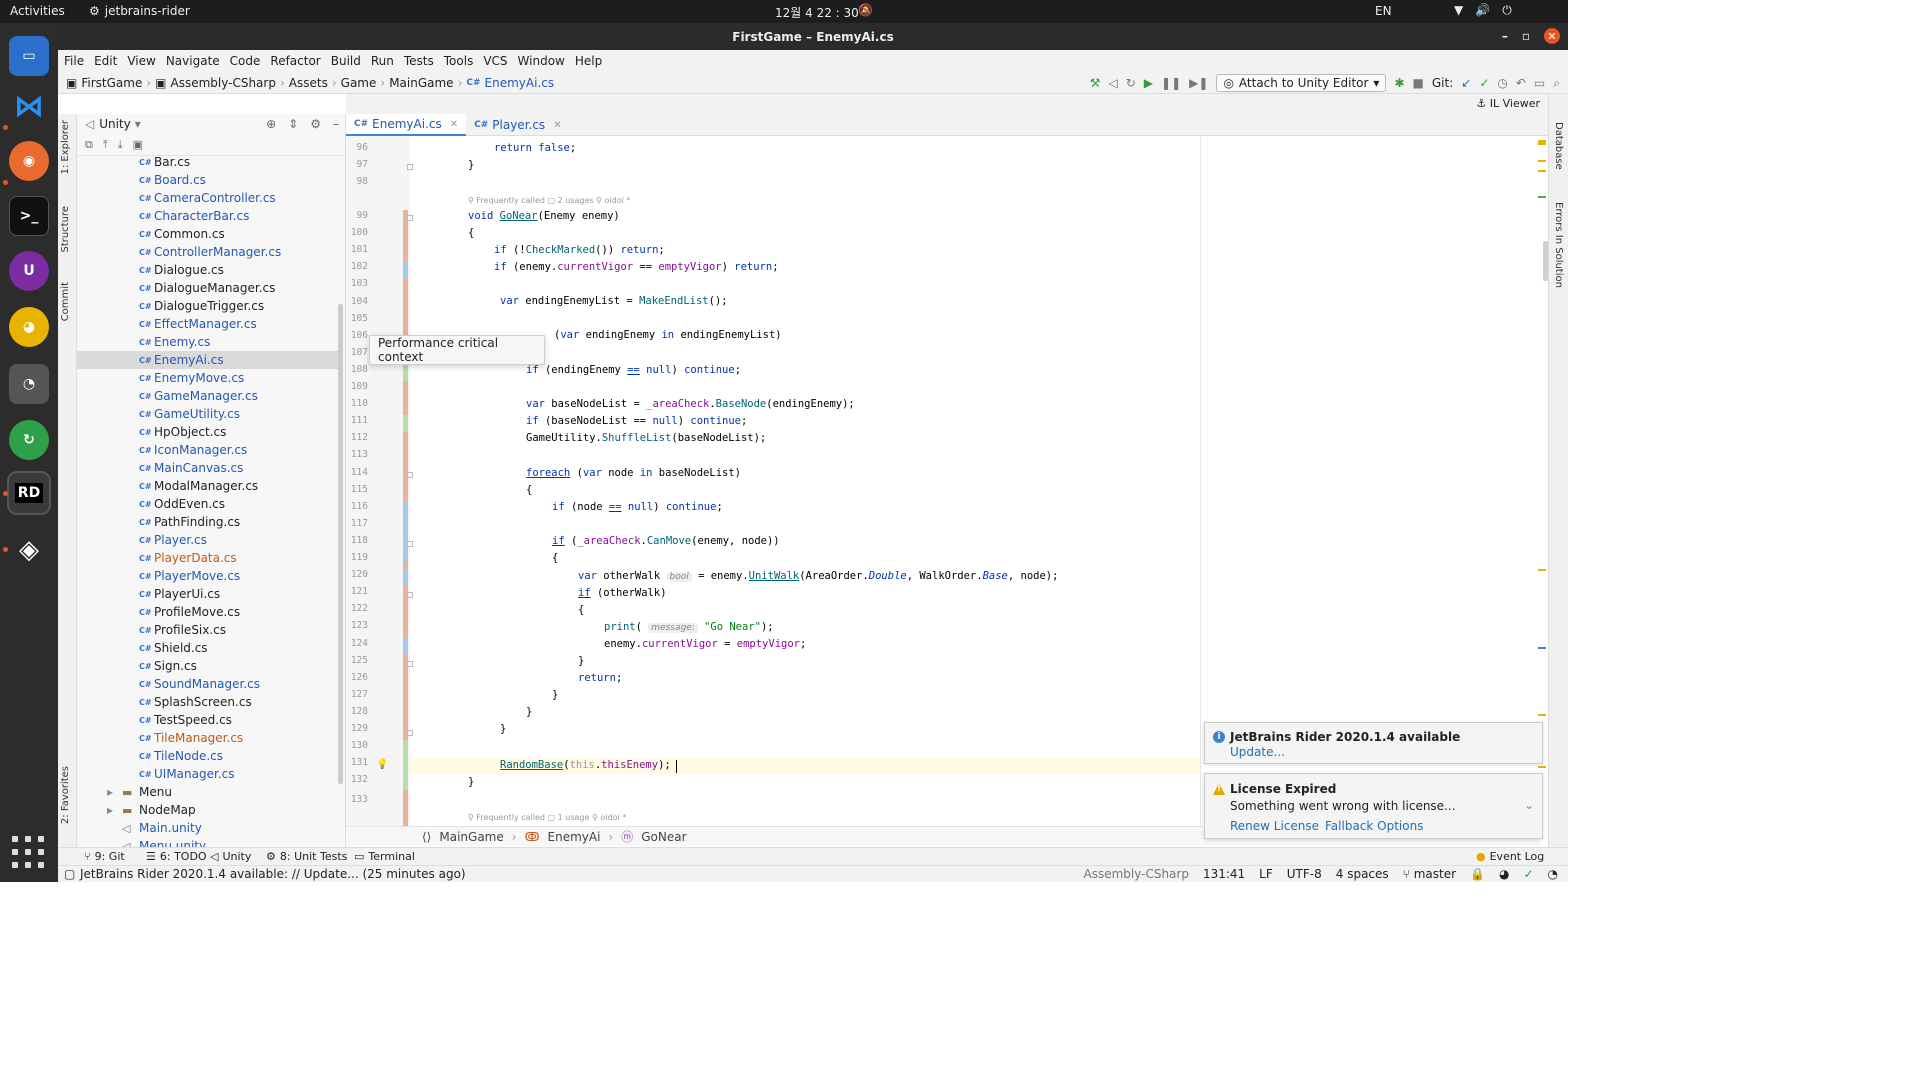 Image resolution: width=1920 pixels, height=1080 pixels. I want to click on git-history-icon: ◷, so click(1502, 83).